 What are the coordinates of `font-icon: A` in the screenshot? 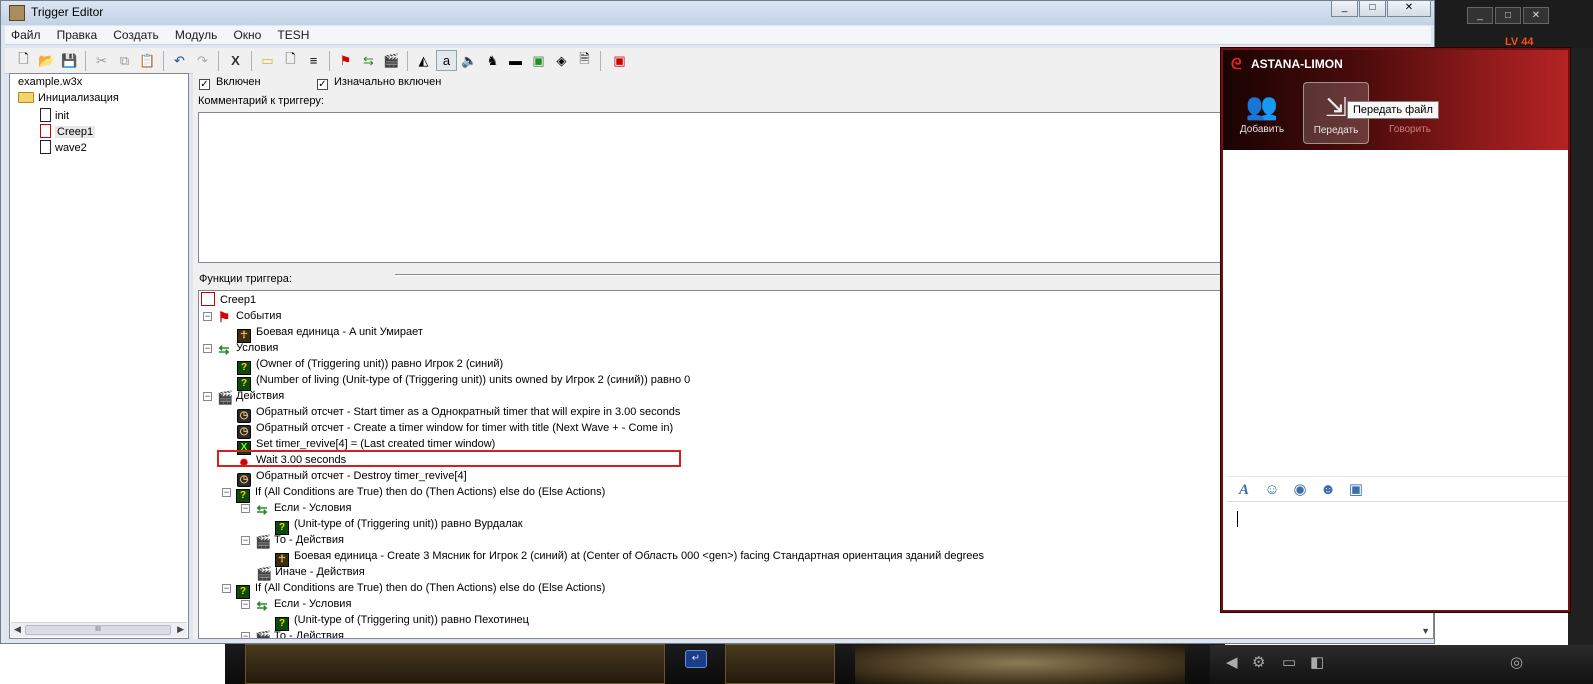 It's located at (1244, 490).